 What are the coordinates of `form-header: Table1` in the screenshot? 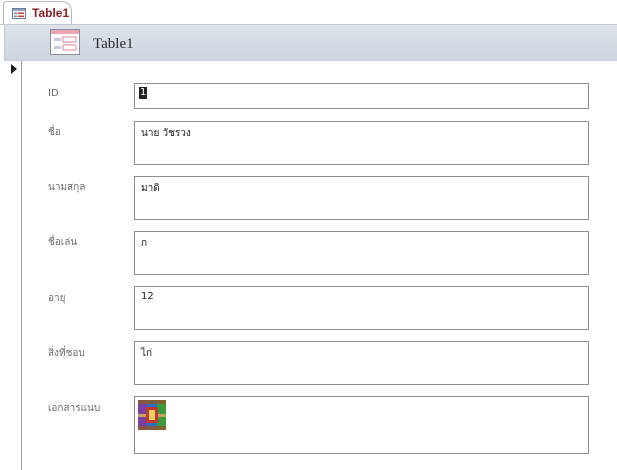 It's located at (310, 43).